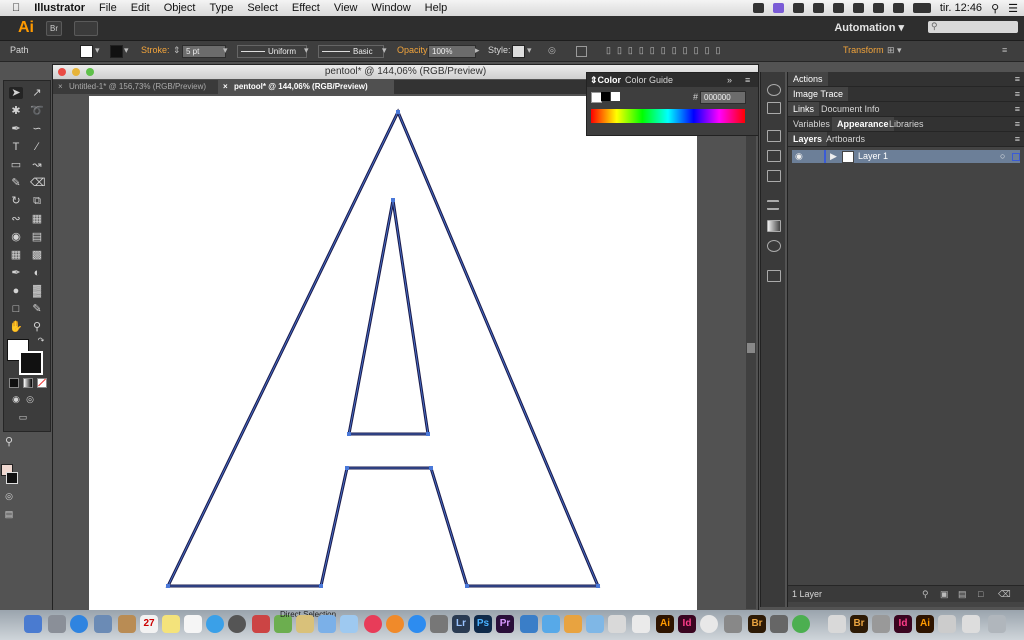 The image size is (1024, 640). Describe the element at coordinates (33, 624) in the screenshot. I see `finder-icon` at that location.